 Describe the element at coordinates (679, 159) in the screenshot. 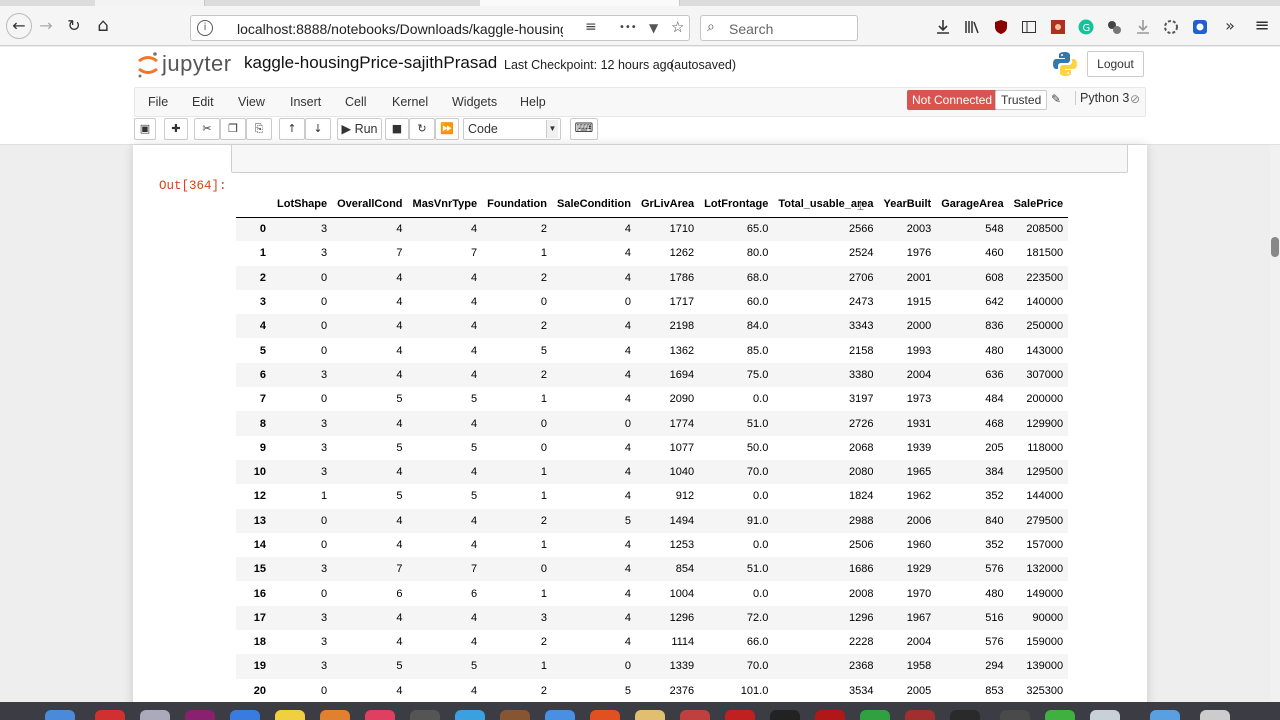

I see `previous-code-cell` at that location.